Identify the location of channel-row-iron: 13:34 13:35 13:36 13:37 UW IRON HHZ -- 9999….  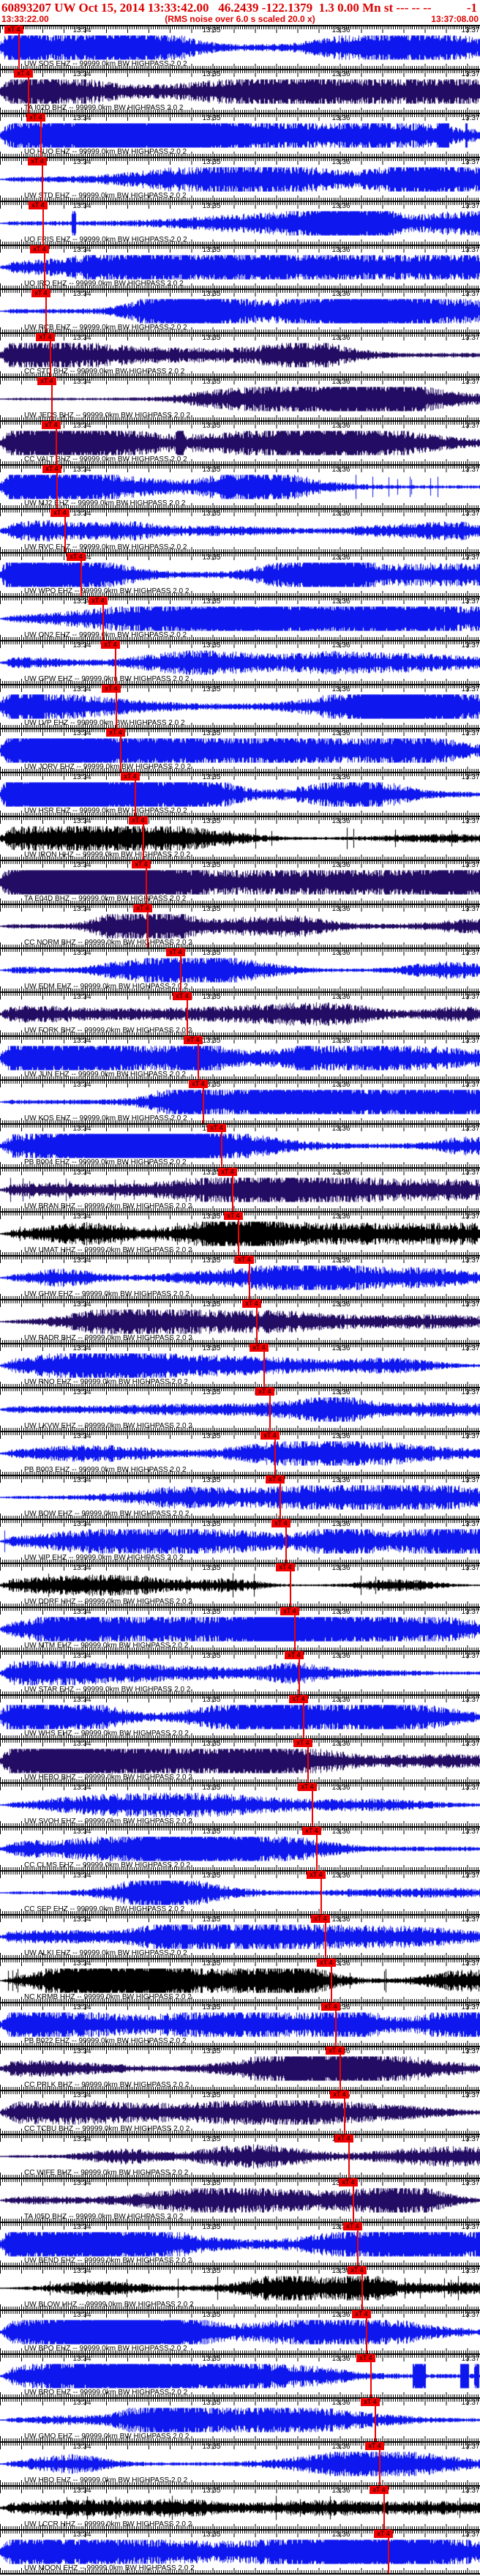
(240, 838).